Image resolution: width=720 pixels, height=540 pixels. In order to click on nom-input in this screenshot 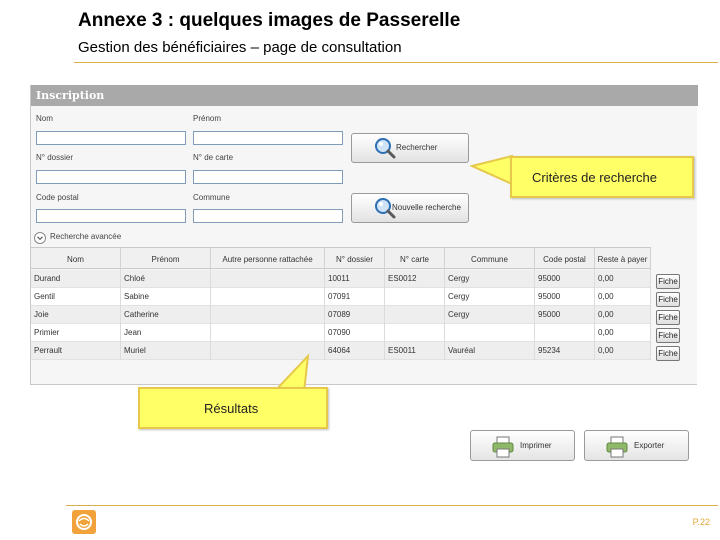, I will do `click(111, 138)`.